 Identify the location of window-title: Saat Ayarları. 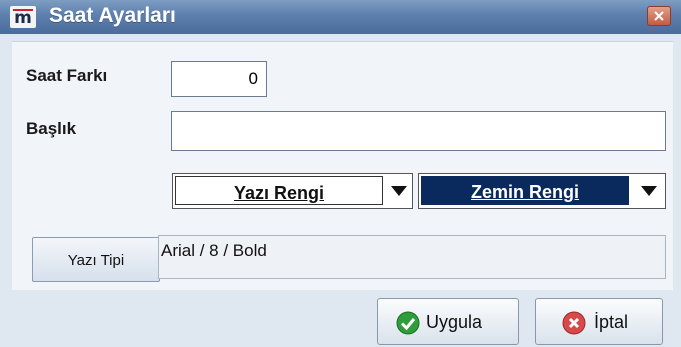
(112, 15).